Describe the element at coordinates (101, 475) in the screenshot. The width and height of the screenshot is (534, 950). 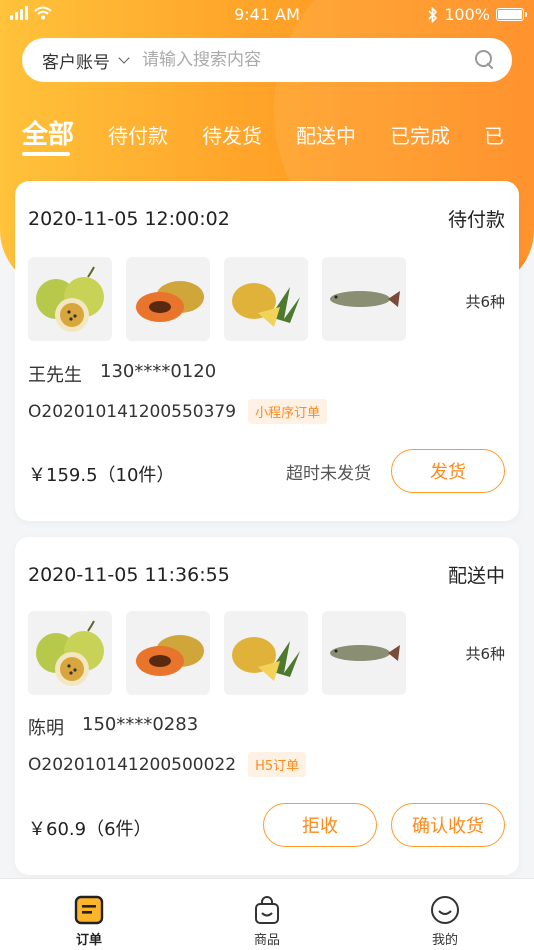
I see `order-price: ￥159.5（10件）` at that location.